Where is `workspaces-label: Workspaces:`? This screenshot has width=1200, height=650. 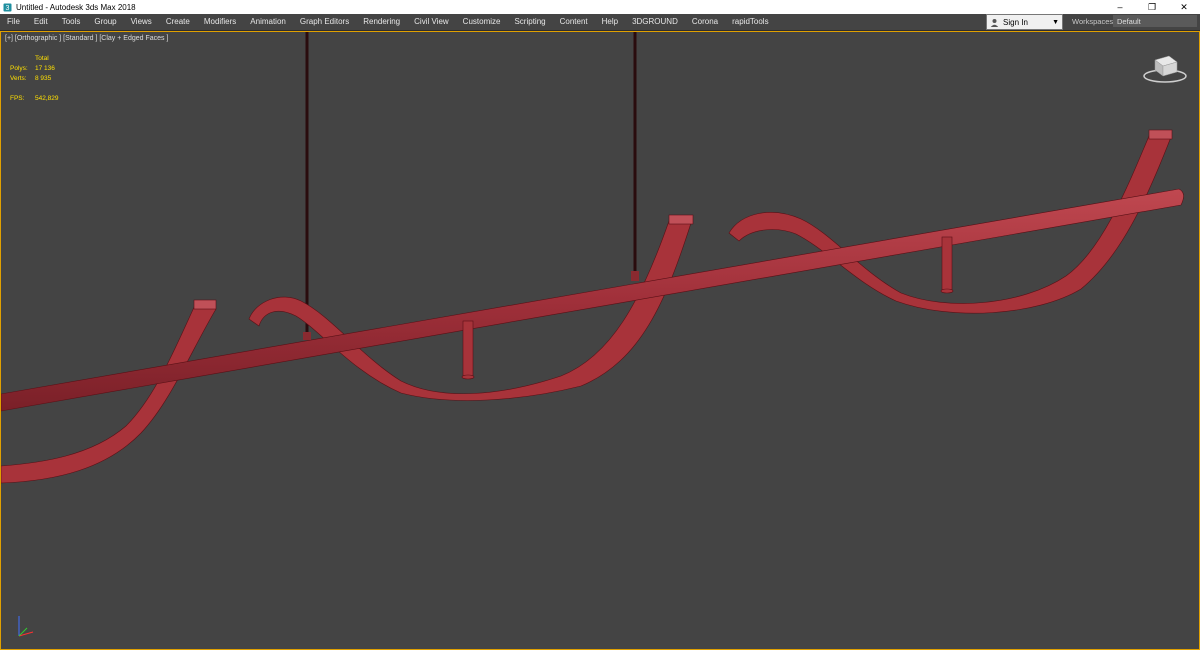 workspaces-label: Workspaces: is located at coordinates (1094, 21).